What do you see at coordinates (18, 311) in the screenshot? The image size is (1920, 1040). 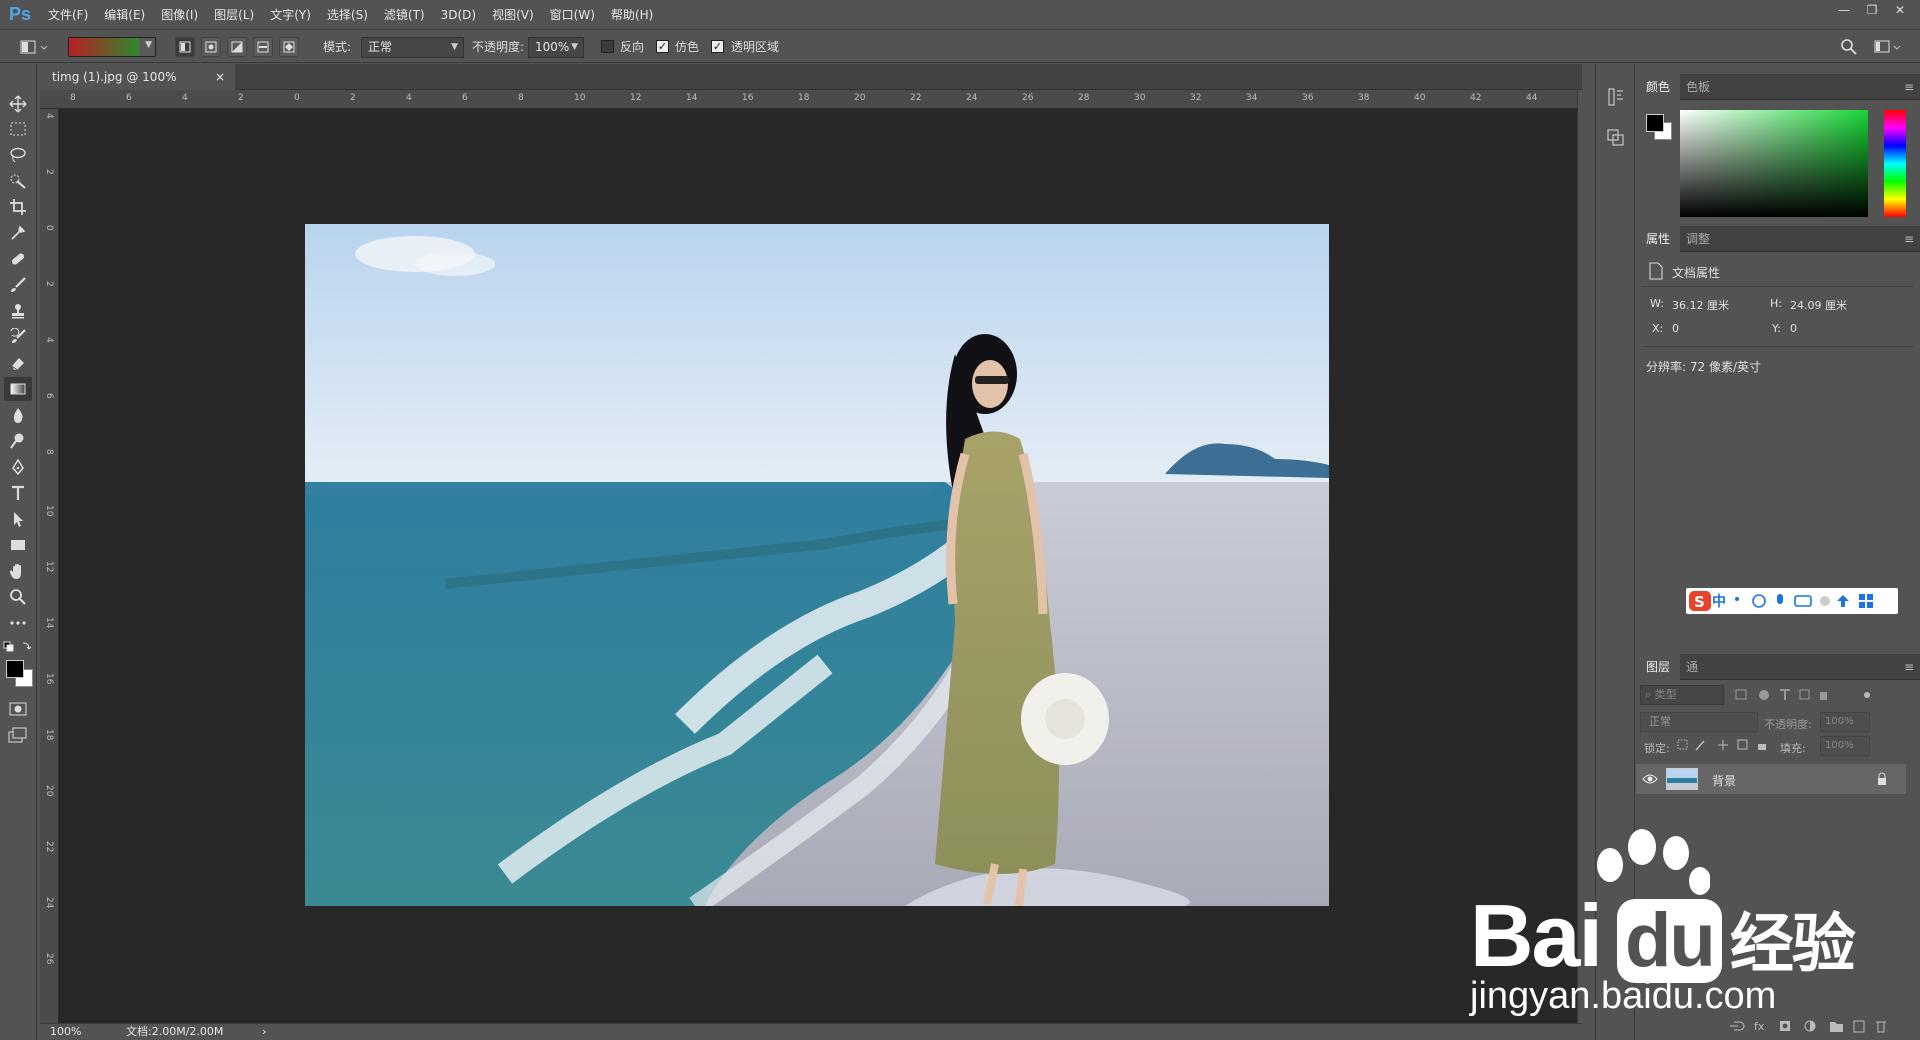 I see `stamp-tool` at bounding box center [18, 311].